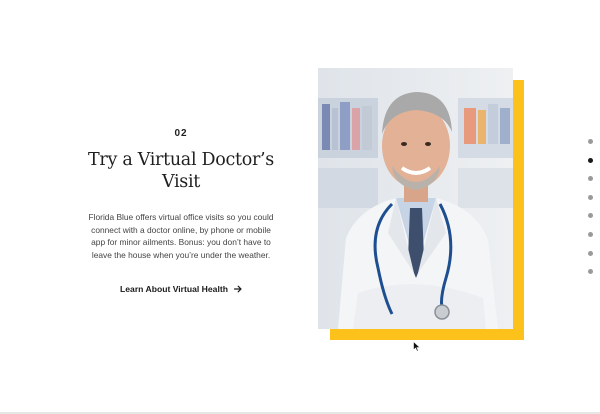  Describe the element at coordinates (181, 171) in the screenshot. I see `section-headline: Try a Virtual Doctor’s Visit` at that location.